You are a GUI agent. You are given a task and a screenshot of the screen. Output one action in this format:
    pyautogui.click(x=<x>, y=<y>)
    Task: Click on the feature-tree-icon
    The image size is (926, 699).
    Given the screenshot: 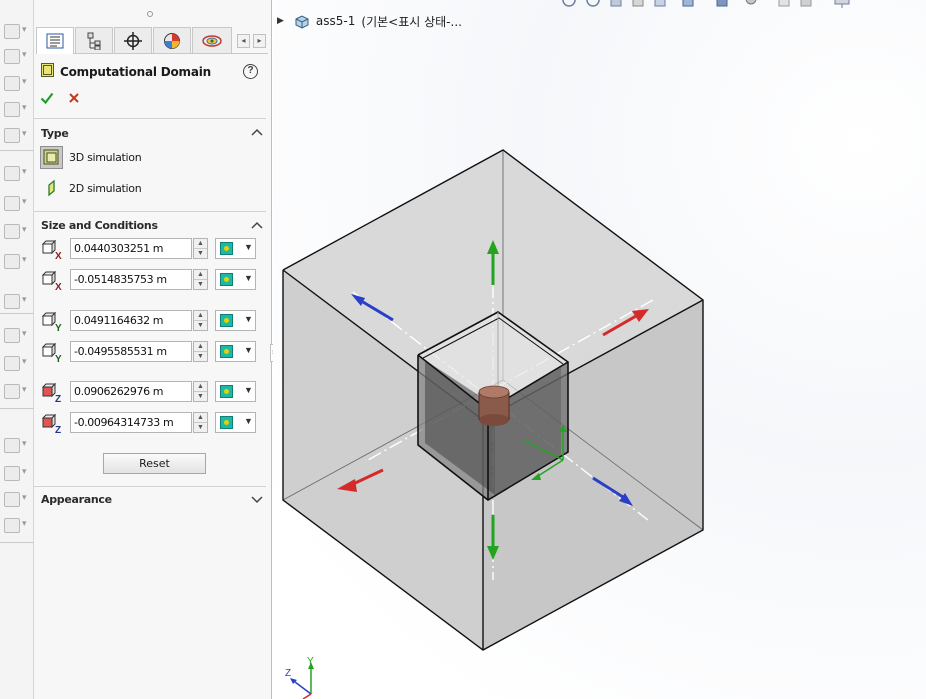 What is the action you would take?
    pyautogui.click(x=55, y=41)
    